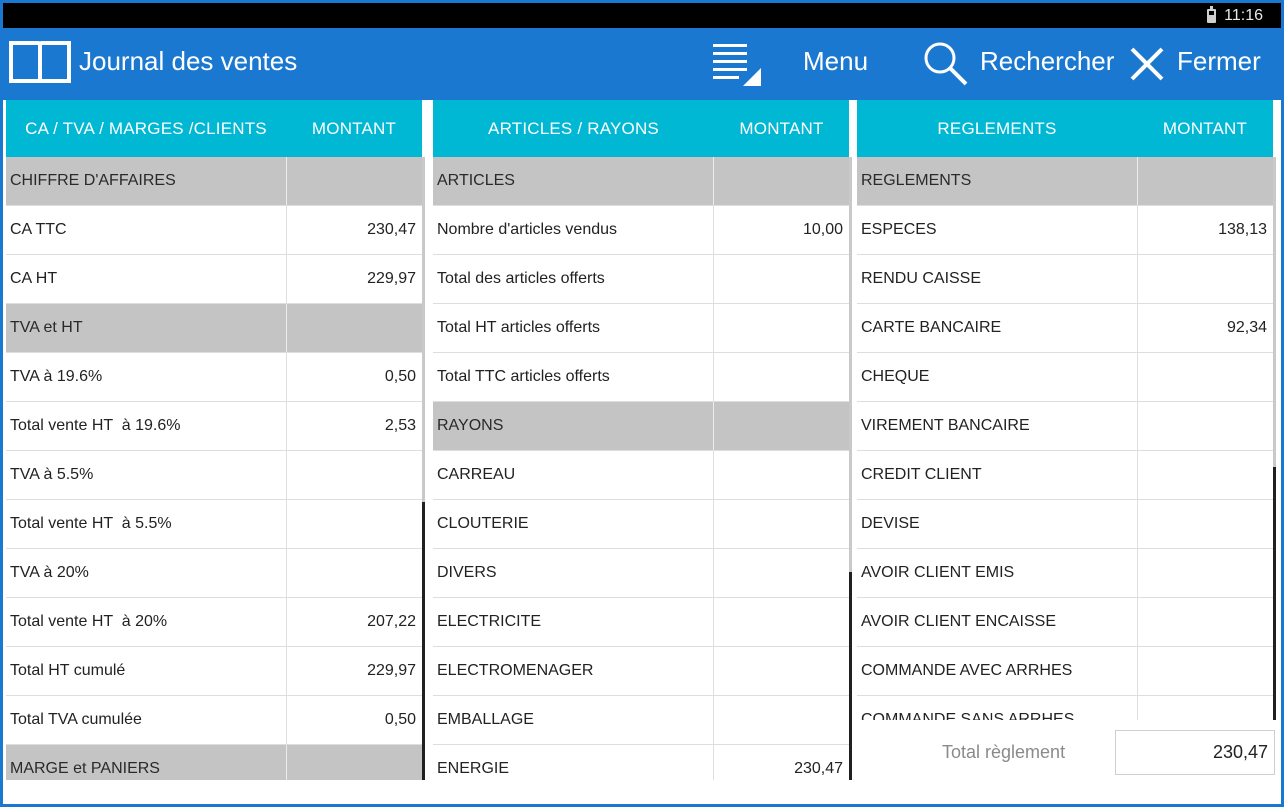 The image size is (1284, 807). I want to click on articles-scrollbar-thumb, so click(850, 676).